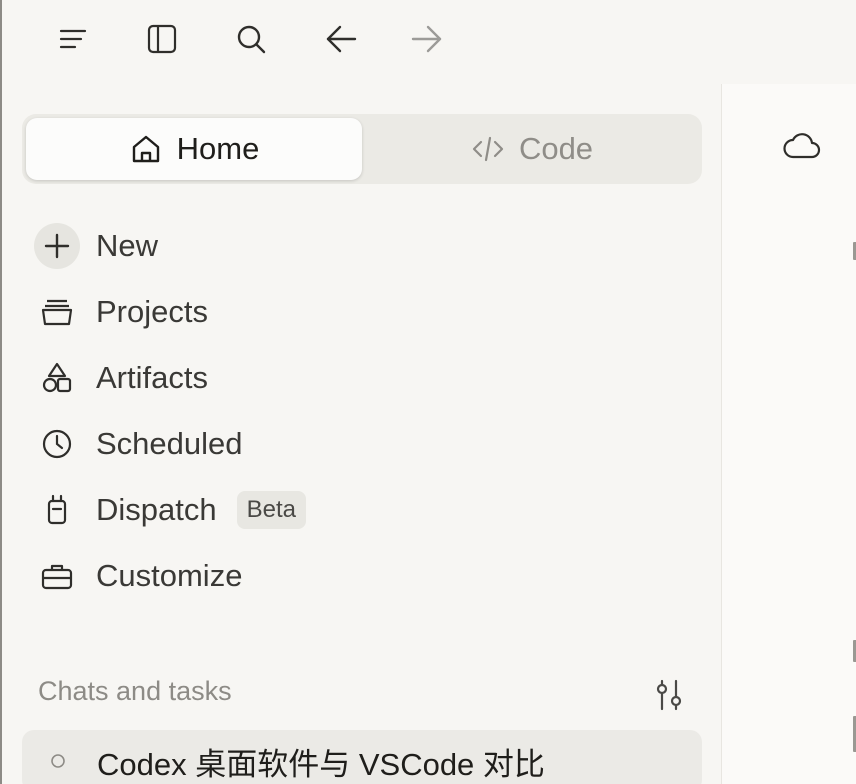  I want to click on forward-arrow-icon, so click(426, 39).